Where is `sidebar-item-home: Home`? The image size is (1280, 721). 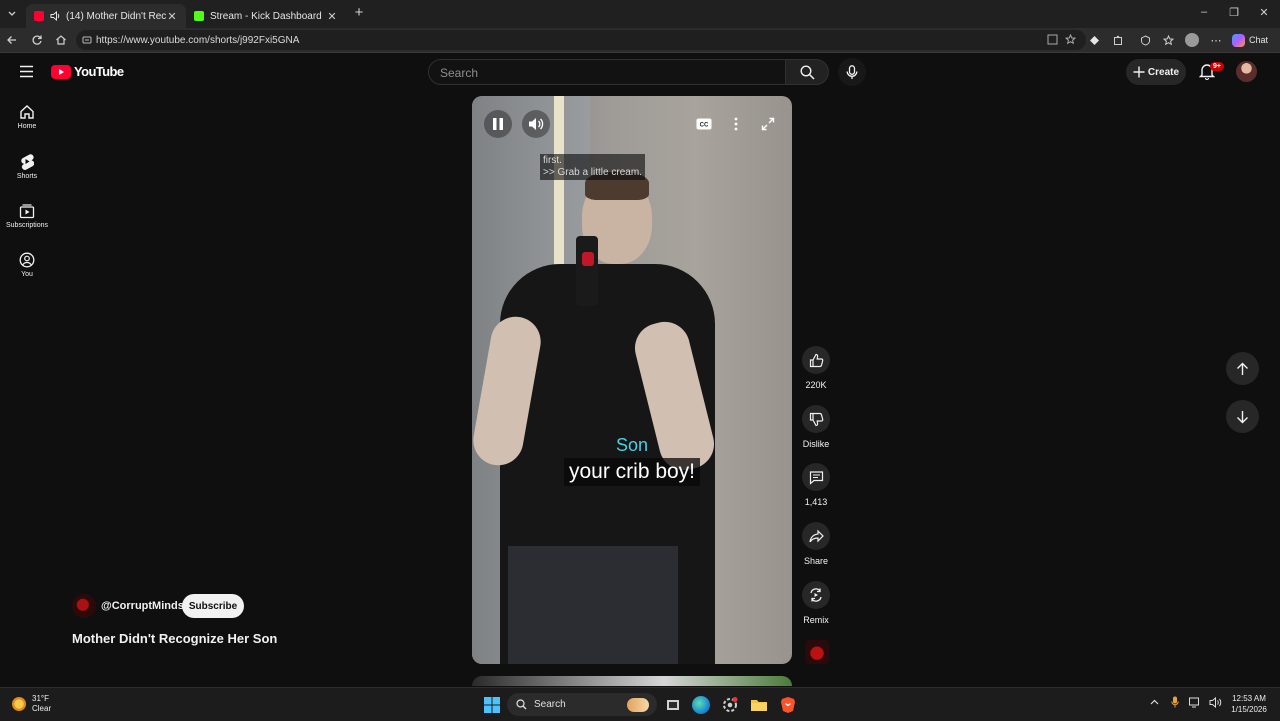 sidebar-item-home: Home is located at coordinates (27, 117).